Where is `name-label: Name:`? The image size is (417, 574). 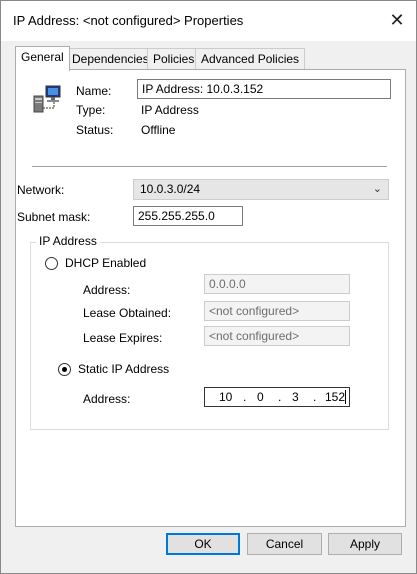 name-label: Name: is located at coordinates (94, 91).